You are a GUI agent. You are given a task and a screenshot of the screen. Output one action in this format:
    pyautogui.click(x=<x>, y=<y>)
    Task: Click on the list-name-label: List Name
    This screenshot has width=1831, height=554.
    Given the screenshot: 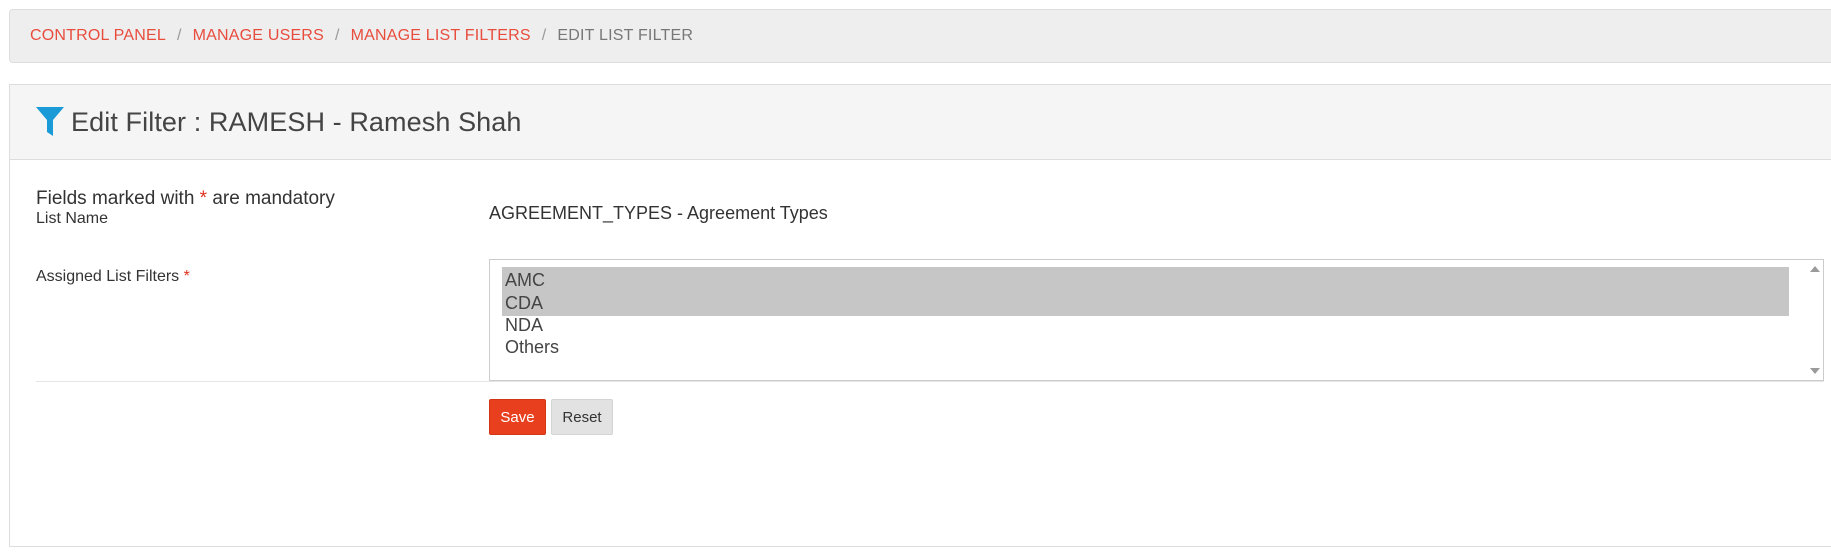 What is the action you would take?
    pyautogui.click(x=72, y=218)
    